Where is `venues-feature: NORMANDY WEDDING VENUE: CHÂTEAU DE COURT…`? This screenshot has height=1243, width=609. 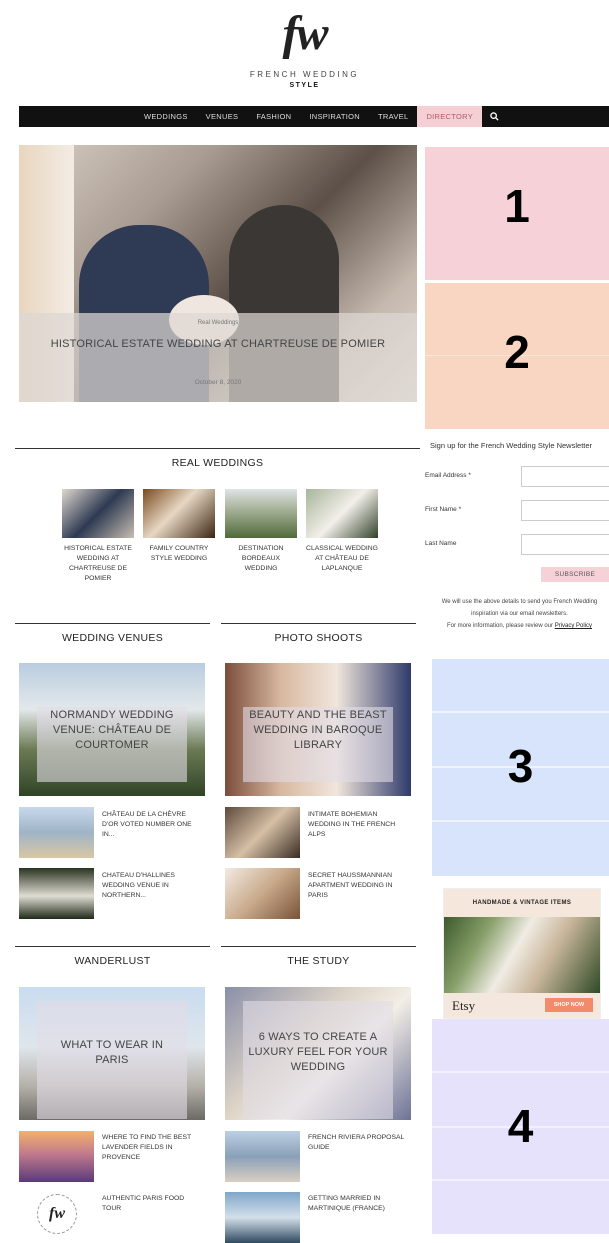 venues-feature: NORMANDY WEDDING VENUE: CHÂTEAU DE COURT… is located at coordinates (112, 729).